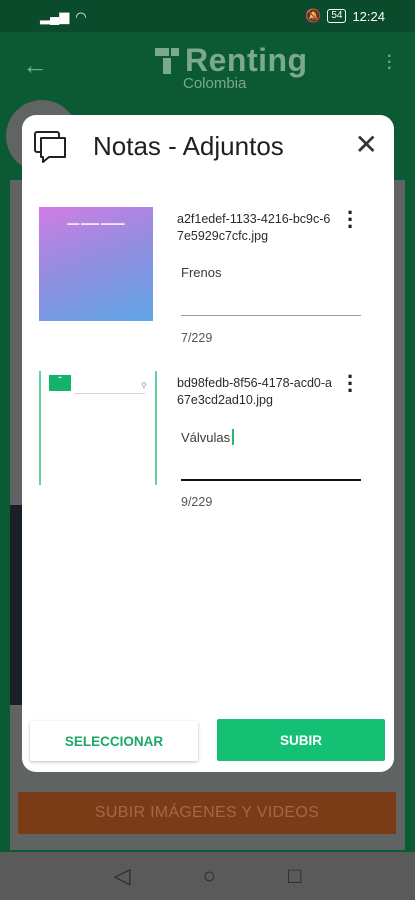  Describe the element at coordinates (201, 272) in the screenshot. I see `attachment-note-input: Frenos` at that location.